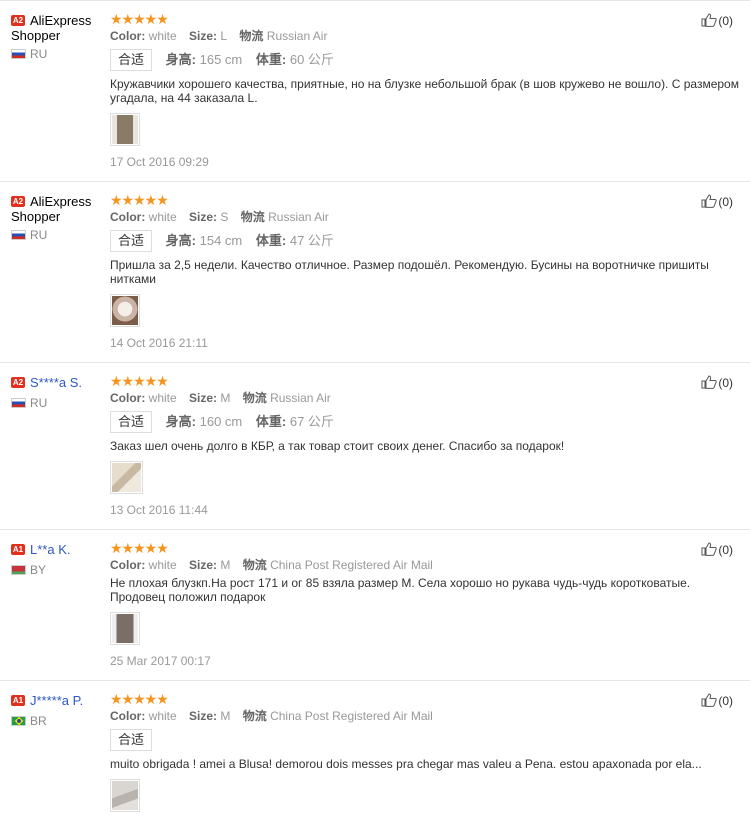 This screenshot has height=823, width=750. What do you see at coordinates (18, 570) in the screenshot?
I see `by-flag-icon` at bounding box center [18, 570].